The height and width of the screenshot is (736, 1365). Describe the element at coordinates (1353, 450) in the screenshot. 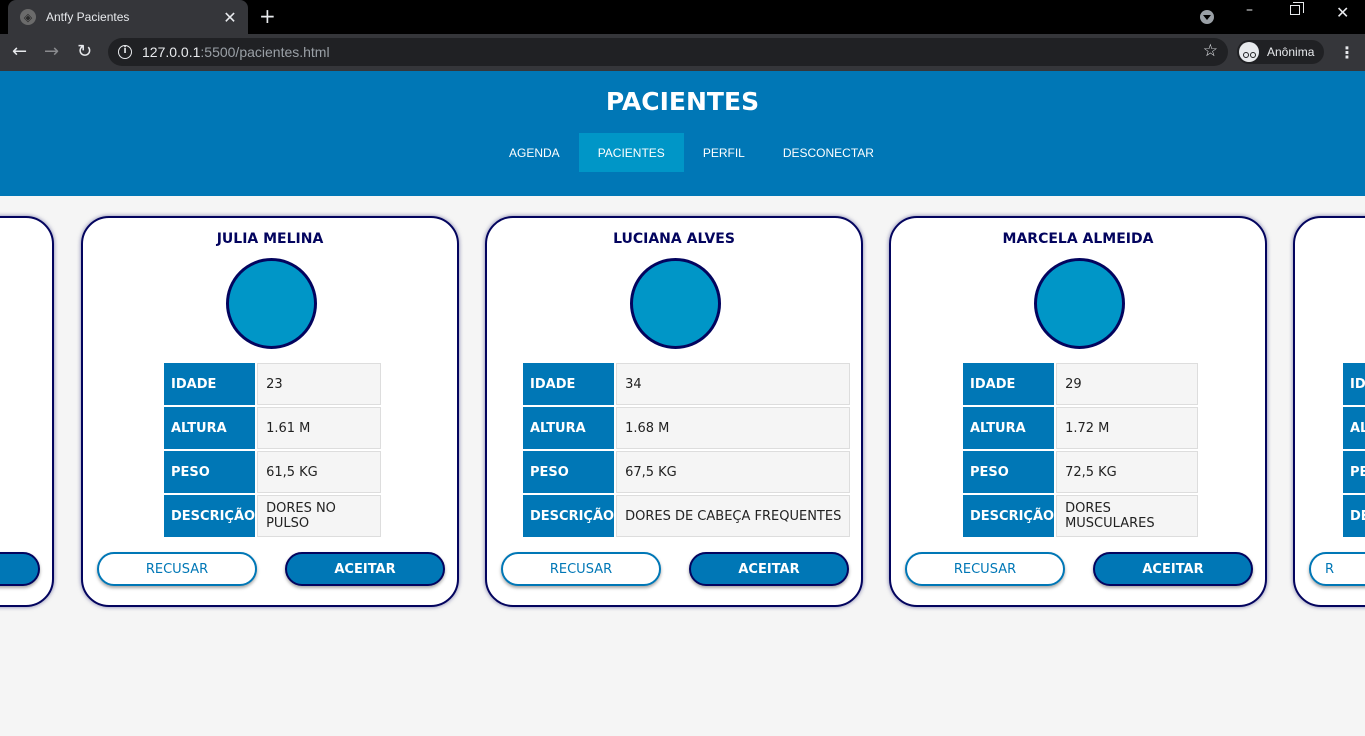

I see `patient-info-table: ID AL PE DE` at that location.